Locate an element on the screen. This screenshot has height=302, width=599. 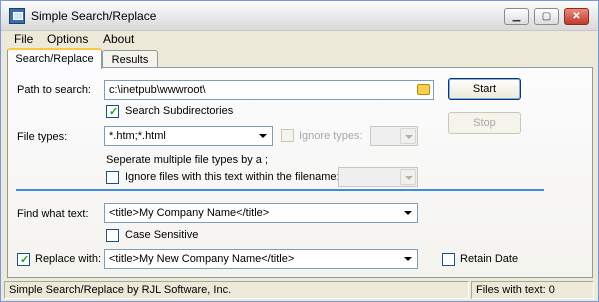
separate-hint: Seperate multiple file types by a ; is located at coordinates (187, 160).